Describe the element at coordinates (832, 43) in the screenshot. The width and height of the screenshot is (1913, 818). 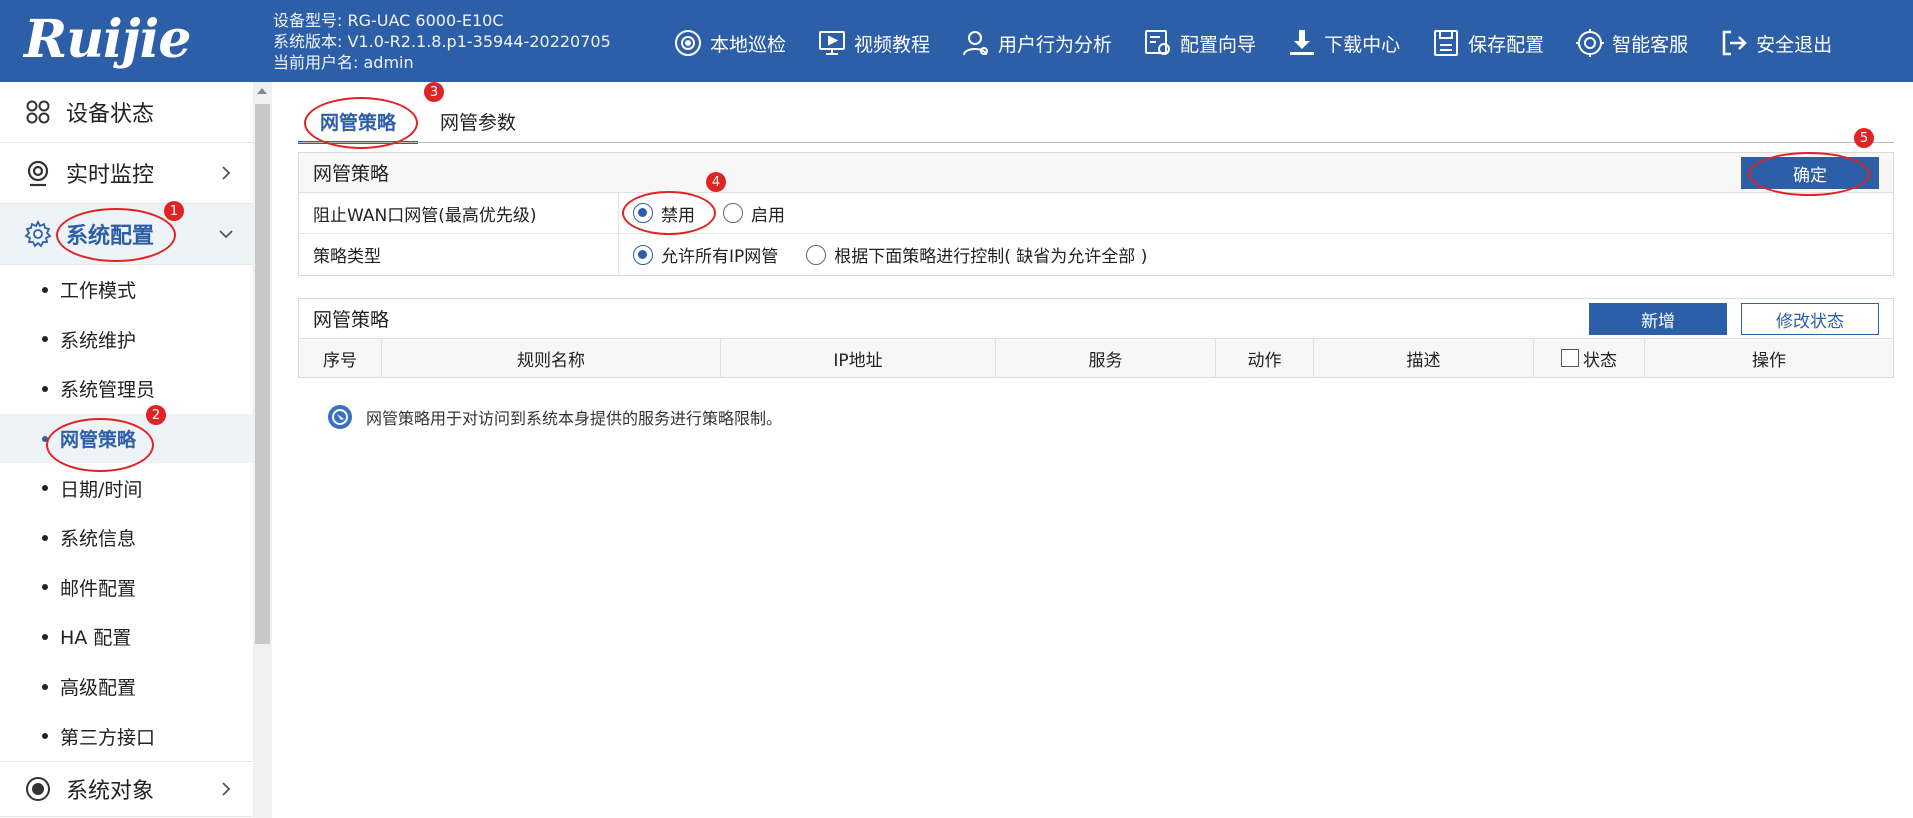
I see `video-tutorial-icon` at that location.